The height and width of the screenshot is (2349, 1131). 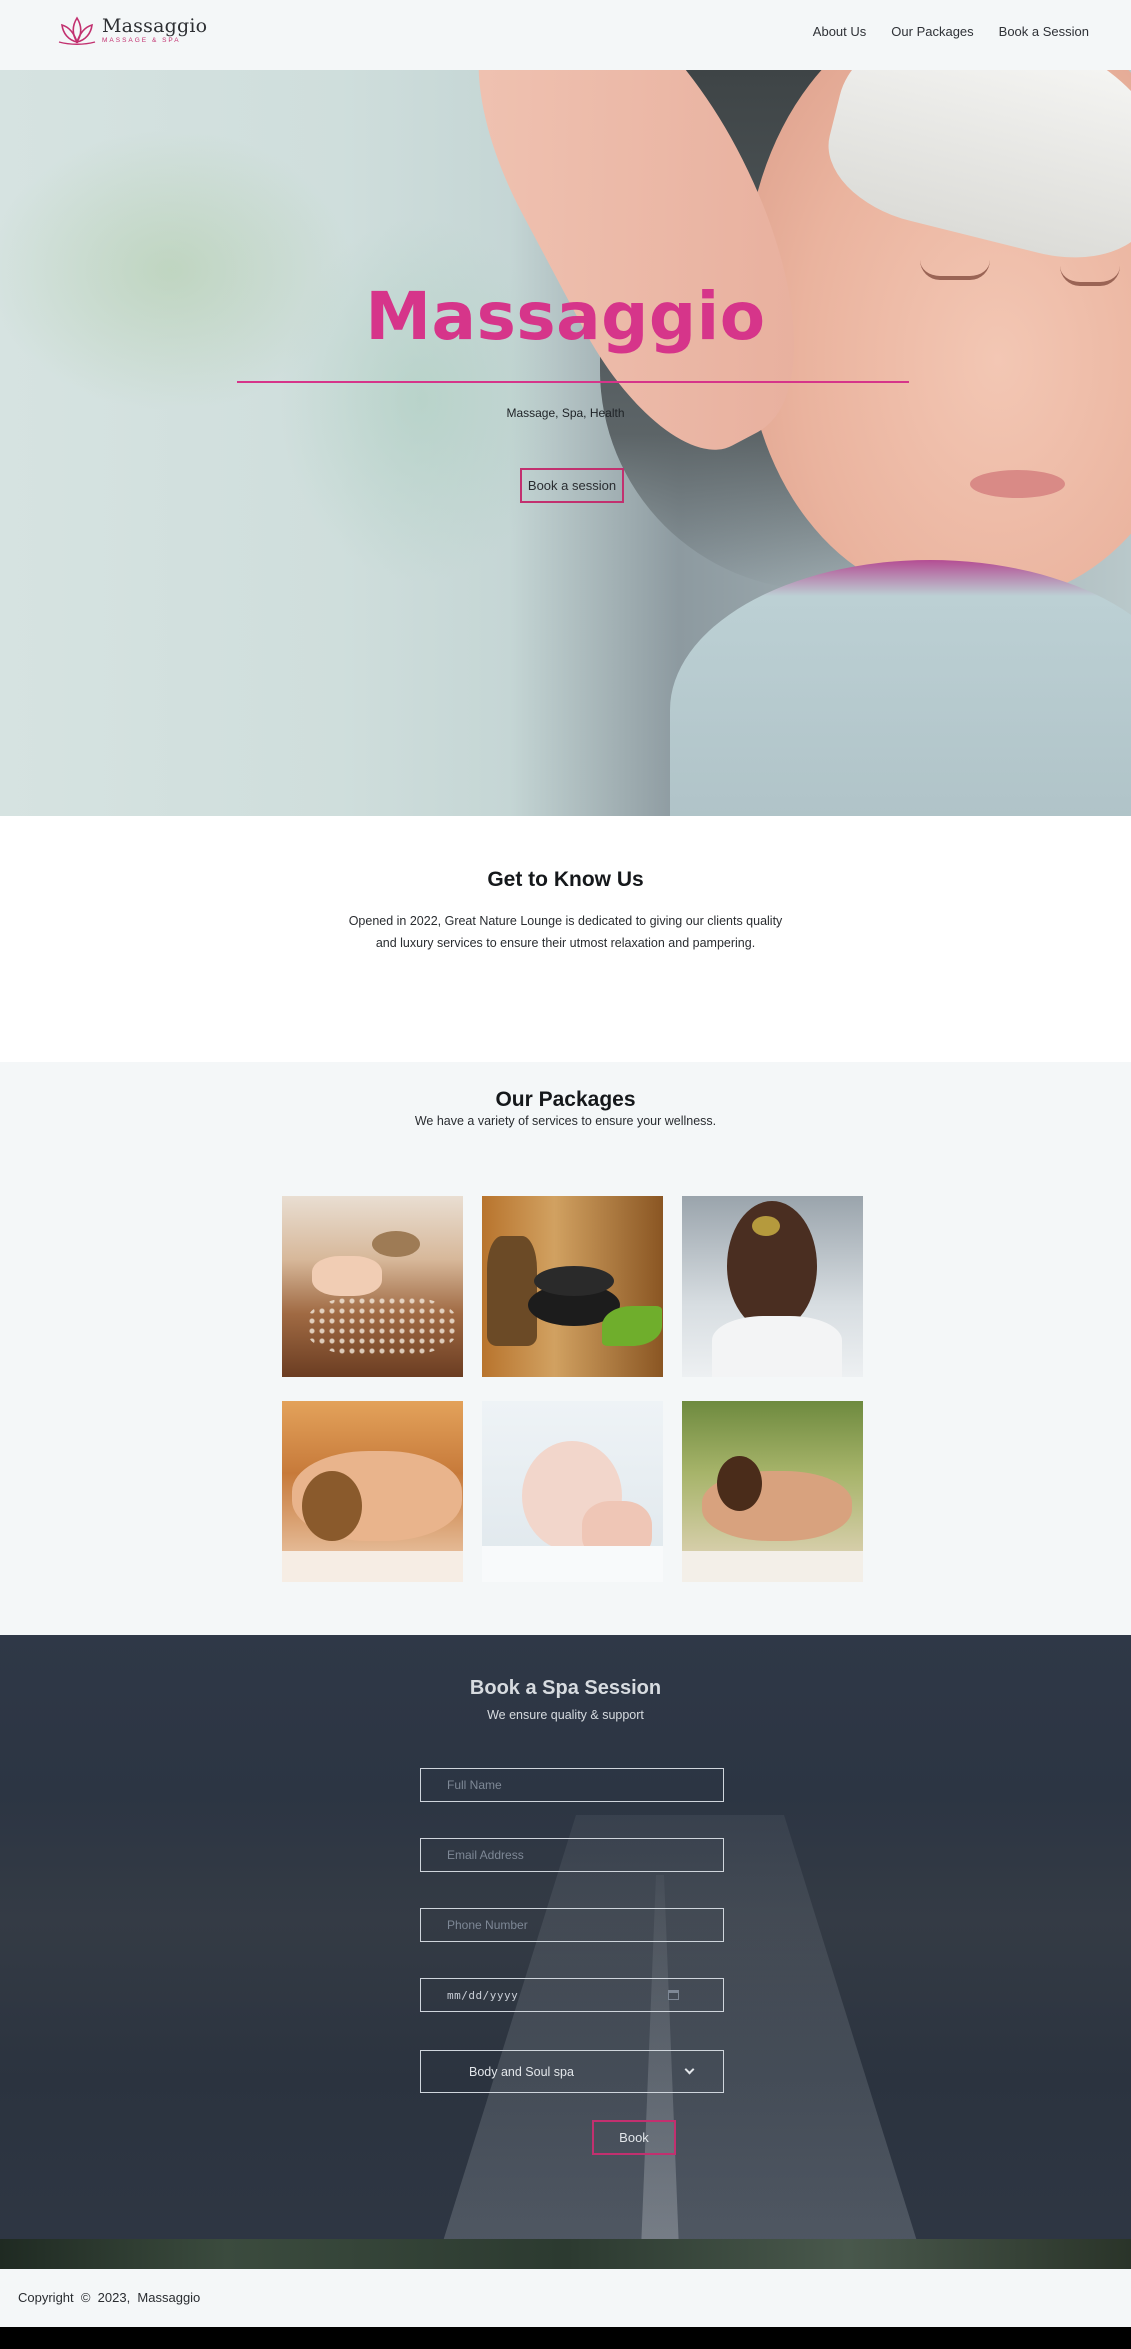 I want to click on hero-divider, so click(x=573, y=382).